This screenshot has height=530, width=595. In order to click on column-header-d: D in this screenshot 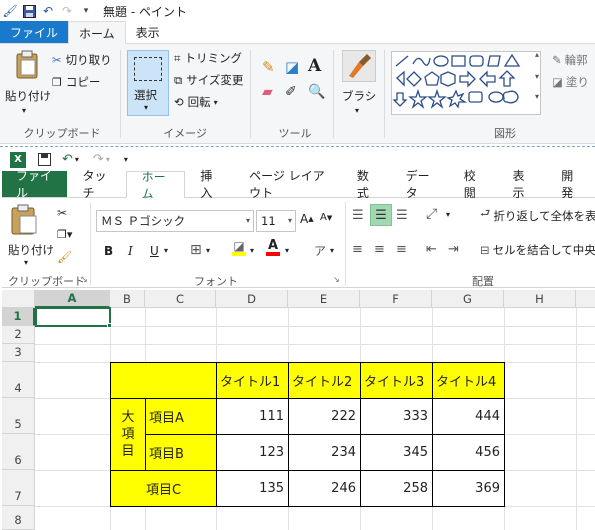, I will do `click(252, 299)`.